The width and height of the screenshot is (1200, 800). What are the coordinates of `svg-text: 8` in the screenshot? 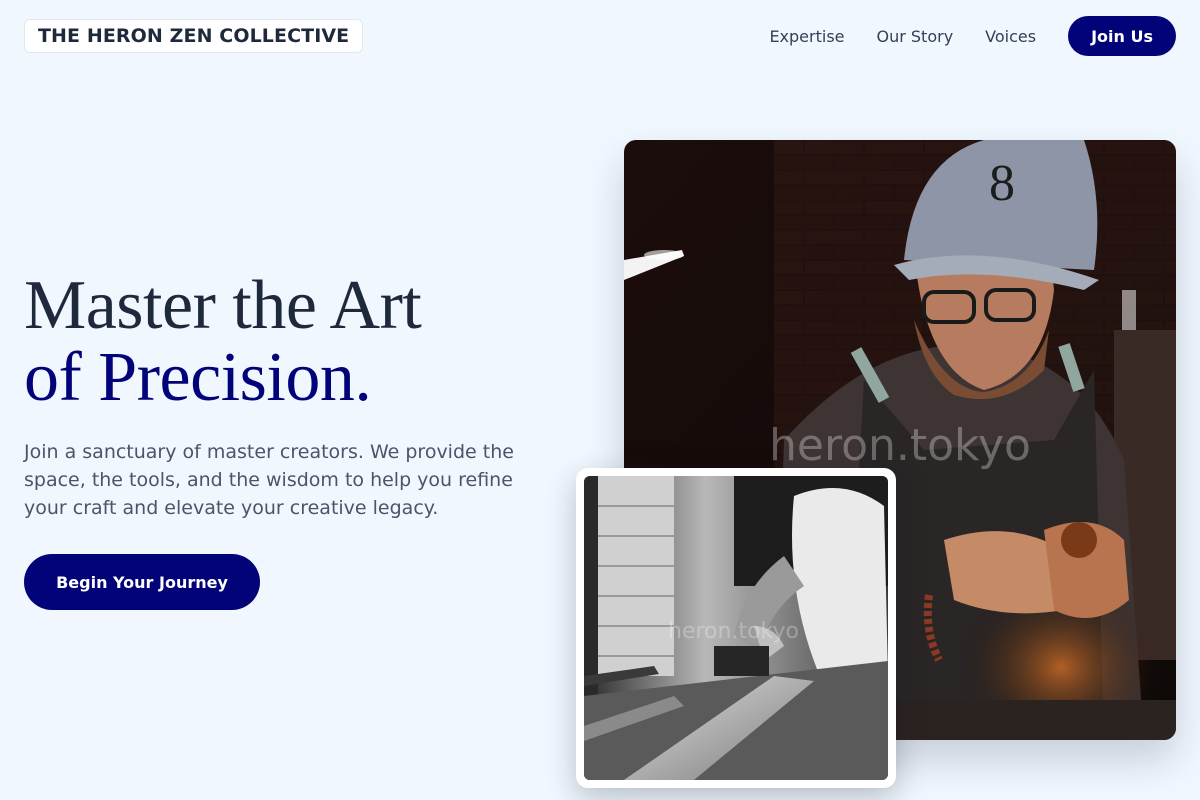 It's located at (1002, 183).